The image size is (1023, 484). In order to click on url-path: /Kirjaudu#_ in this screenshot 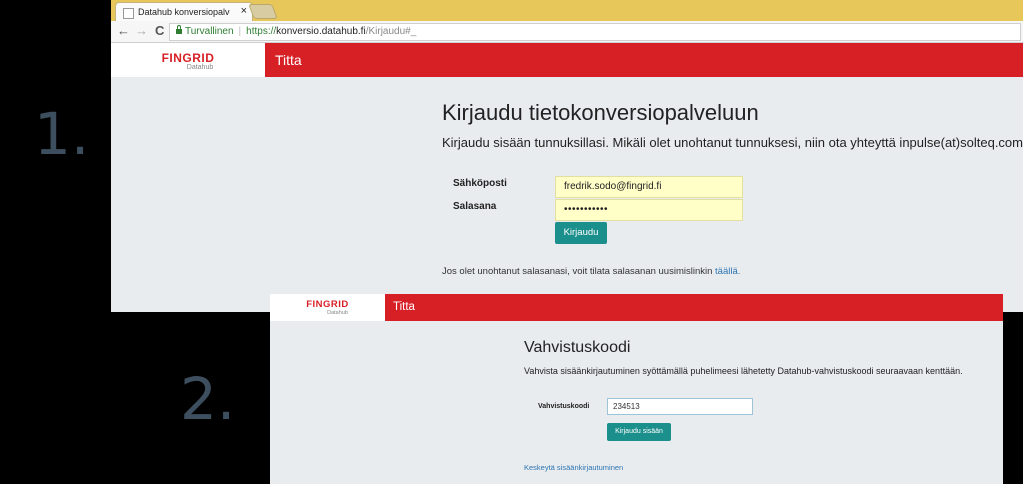, I will do `click(391, 31)`.